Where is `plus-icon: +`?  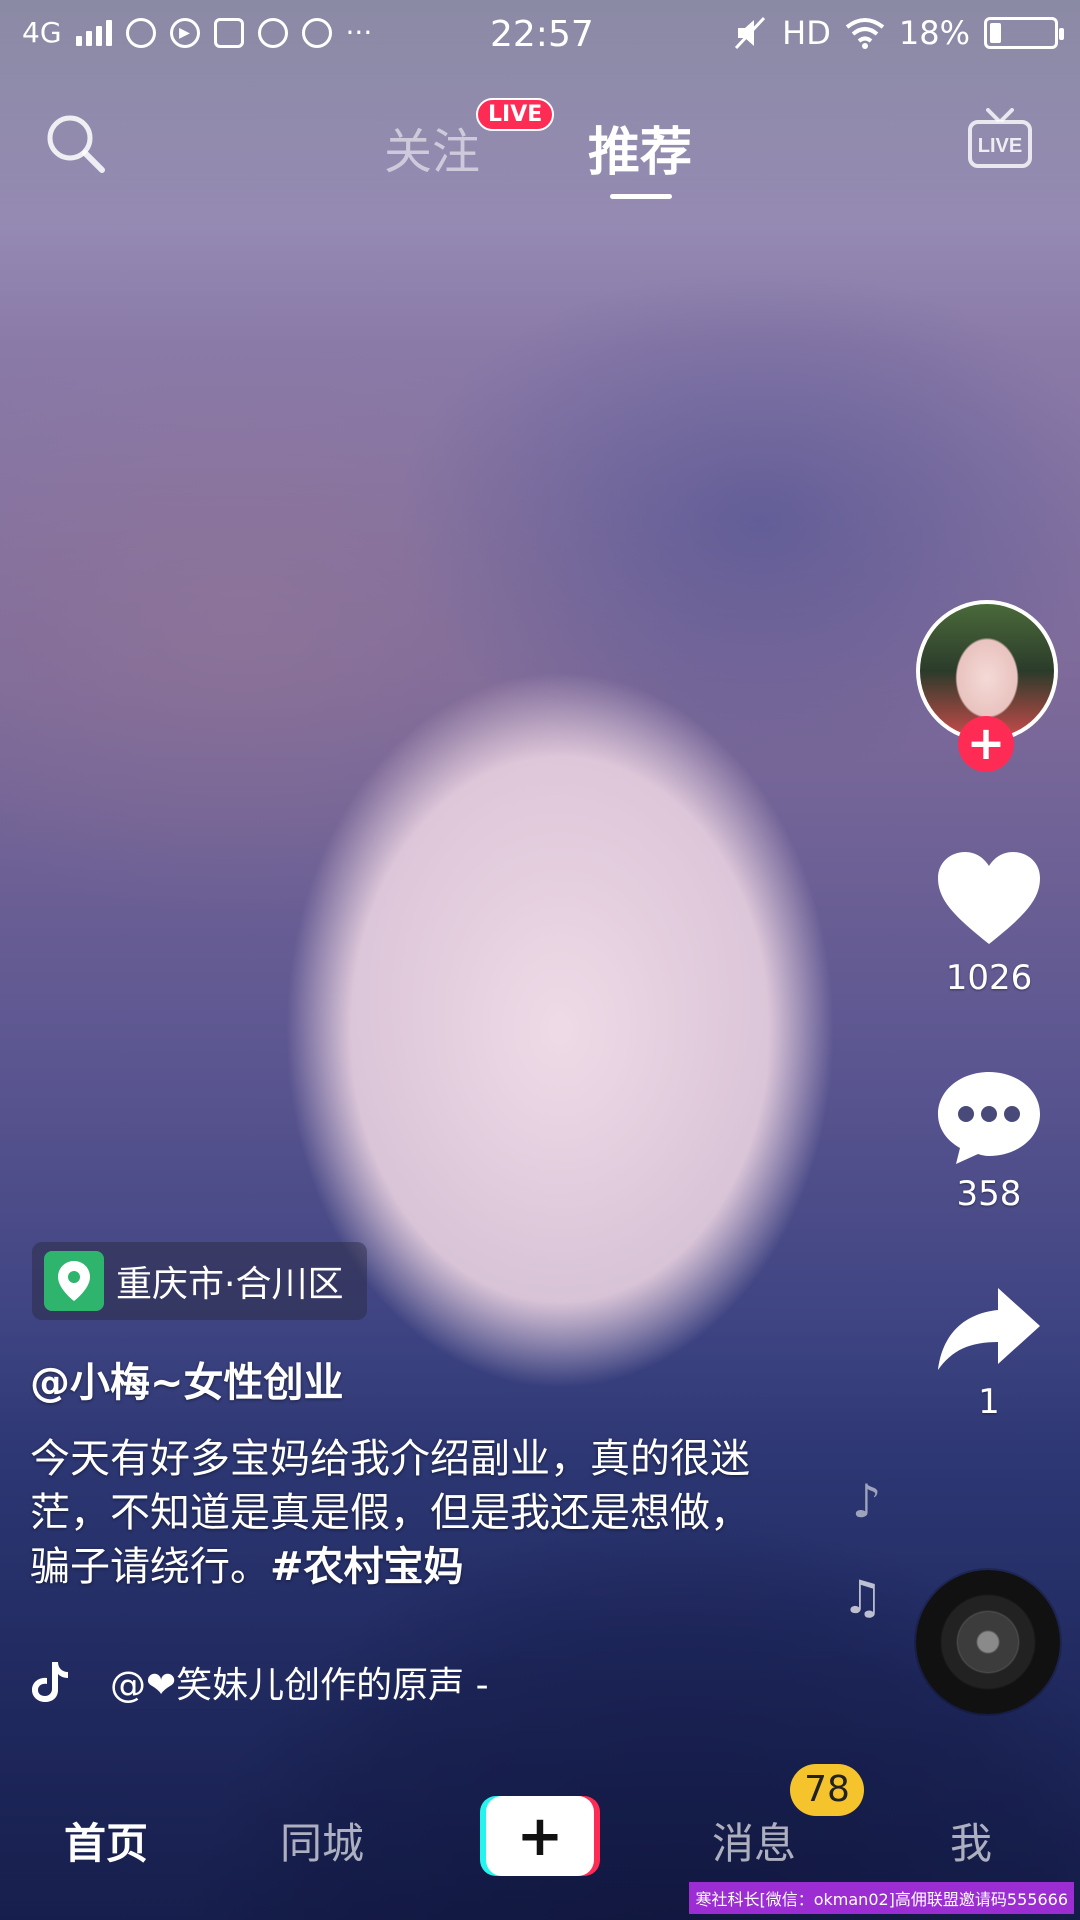
plus-icon: + is located at coordinates (540, 1836).